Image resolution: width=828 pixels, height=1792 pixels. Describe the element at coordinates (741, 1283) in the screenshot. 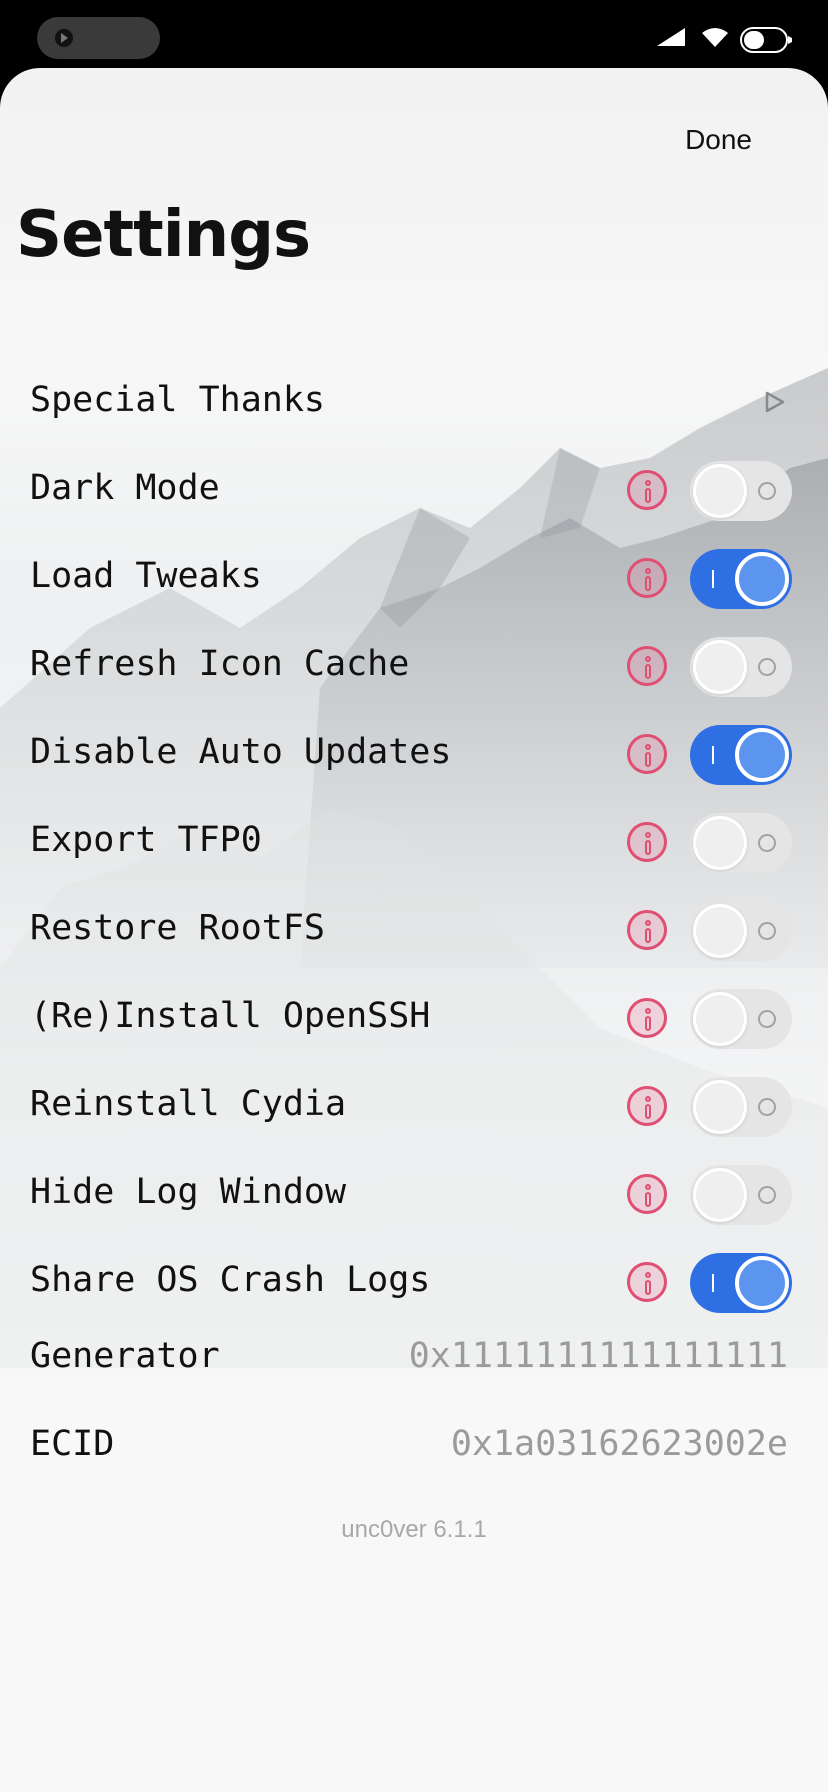

I see `toggle-switch-share-os-crash-logs` at that location.